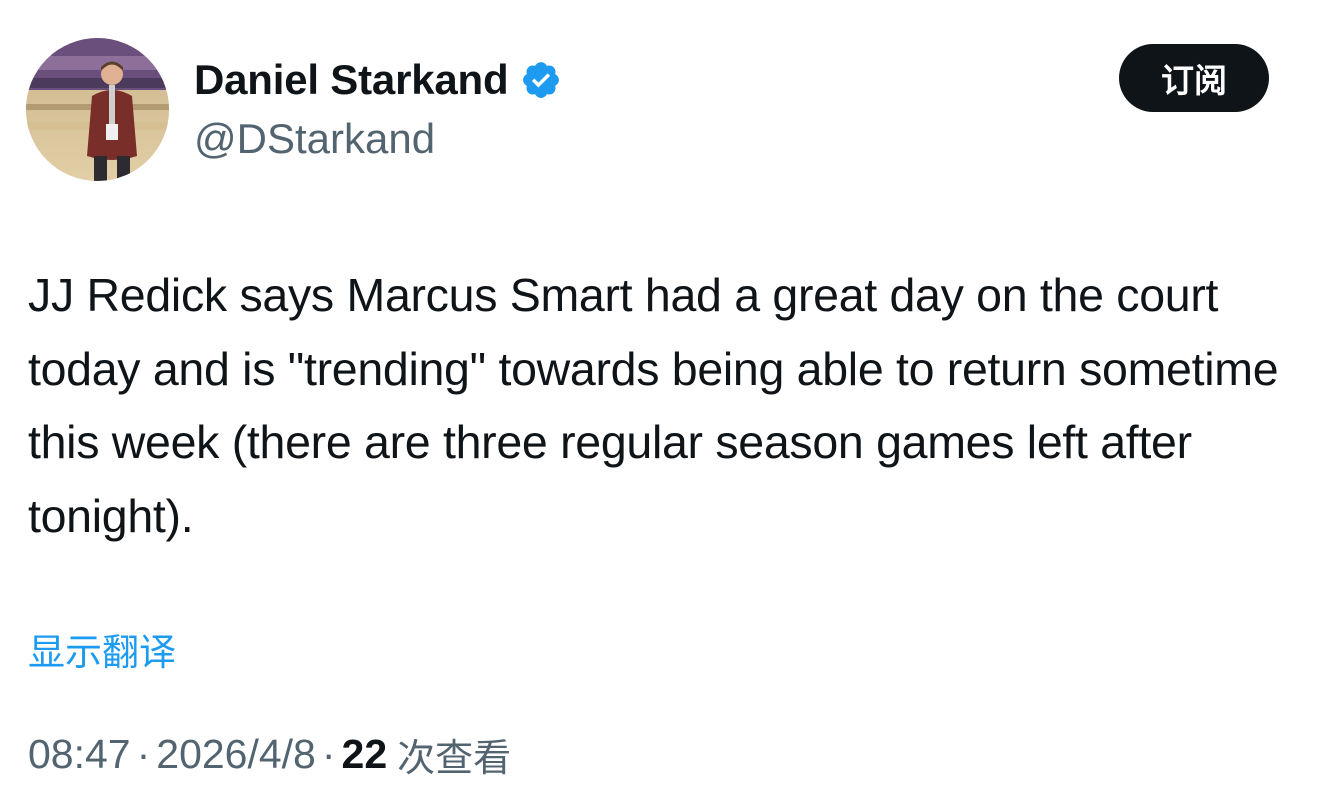 Image resolution: width=1320 pixels, height=809 pixels. I want to click on tweet-time: 08:47, so click(79, 754).